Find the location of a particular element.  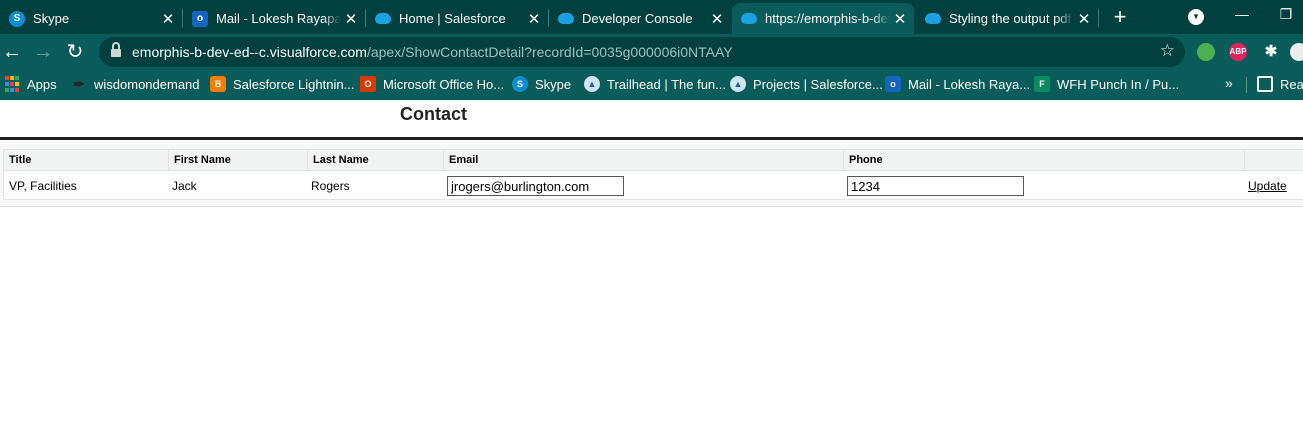

bookmark-star-icon: ☆ is located at coordinates (1167, 51).